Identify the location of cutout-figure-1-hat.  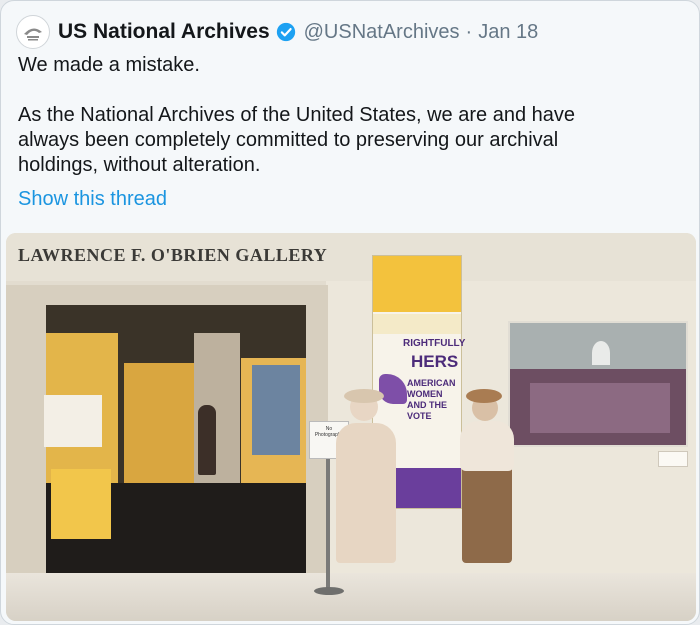
(364, 396).